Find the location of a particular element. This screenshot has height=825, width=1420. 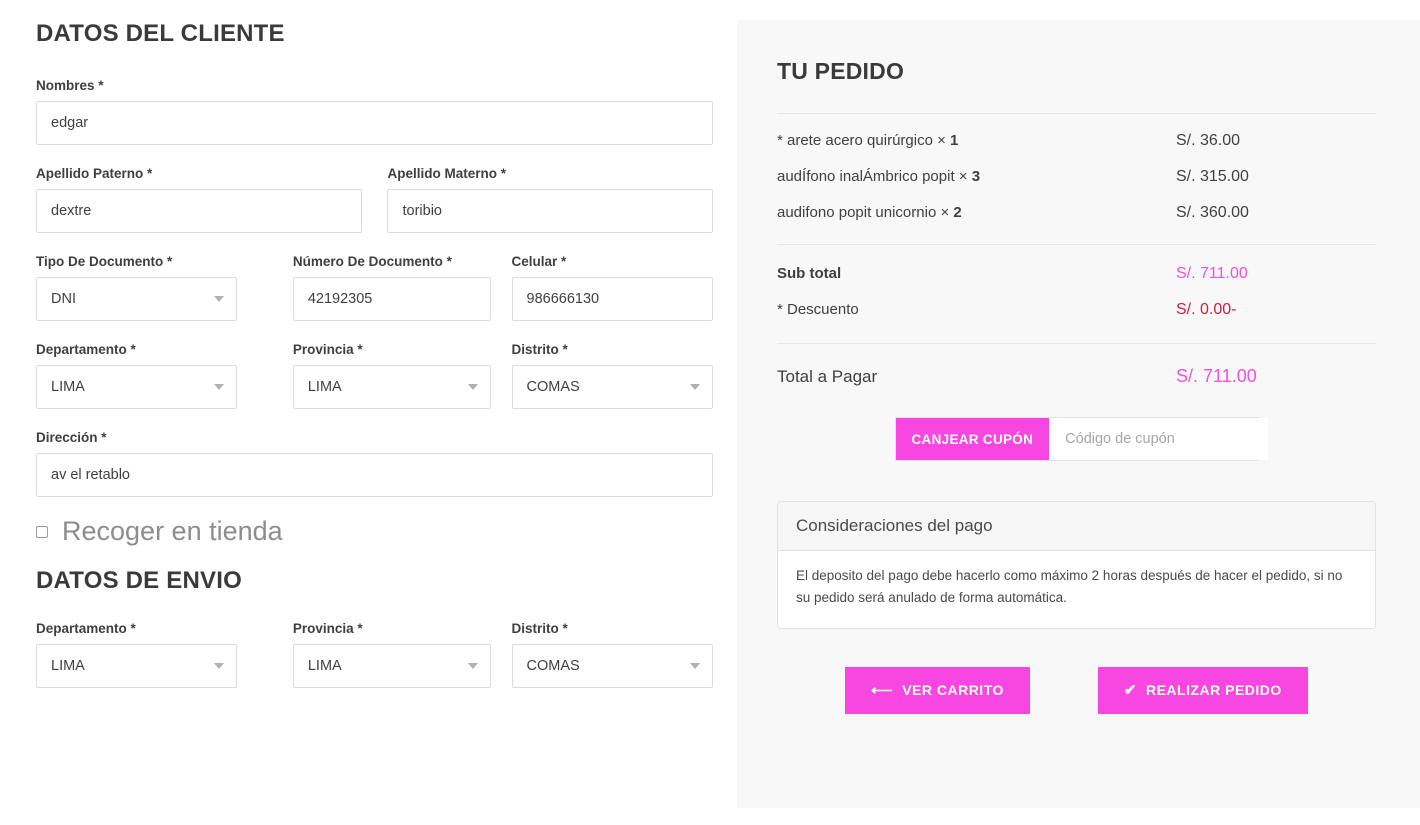

field-direccion: Dirección * av el retablo is located at coordinates (374, 463).